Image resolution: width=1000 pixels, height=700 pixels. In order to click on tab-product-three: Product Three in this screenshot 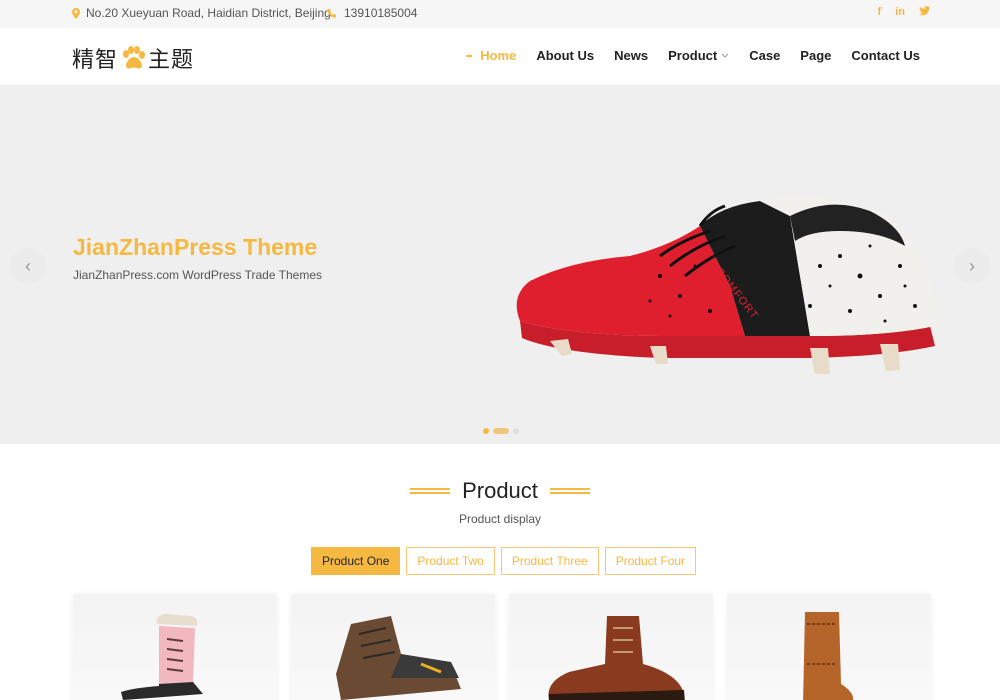, I will do `click(549, 561)`.